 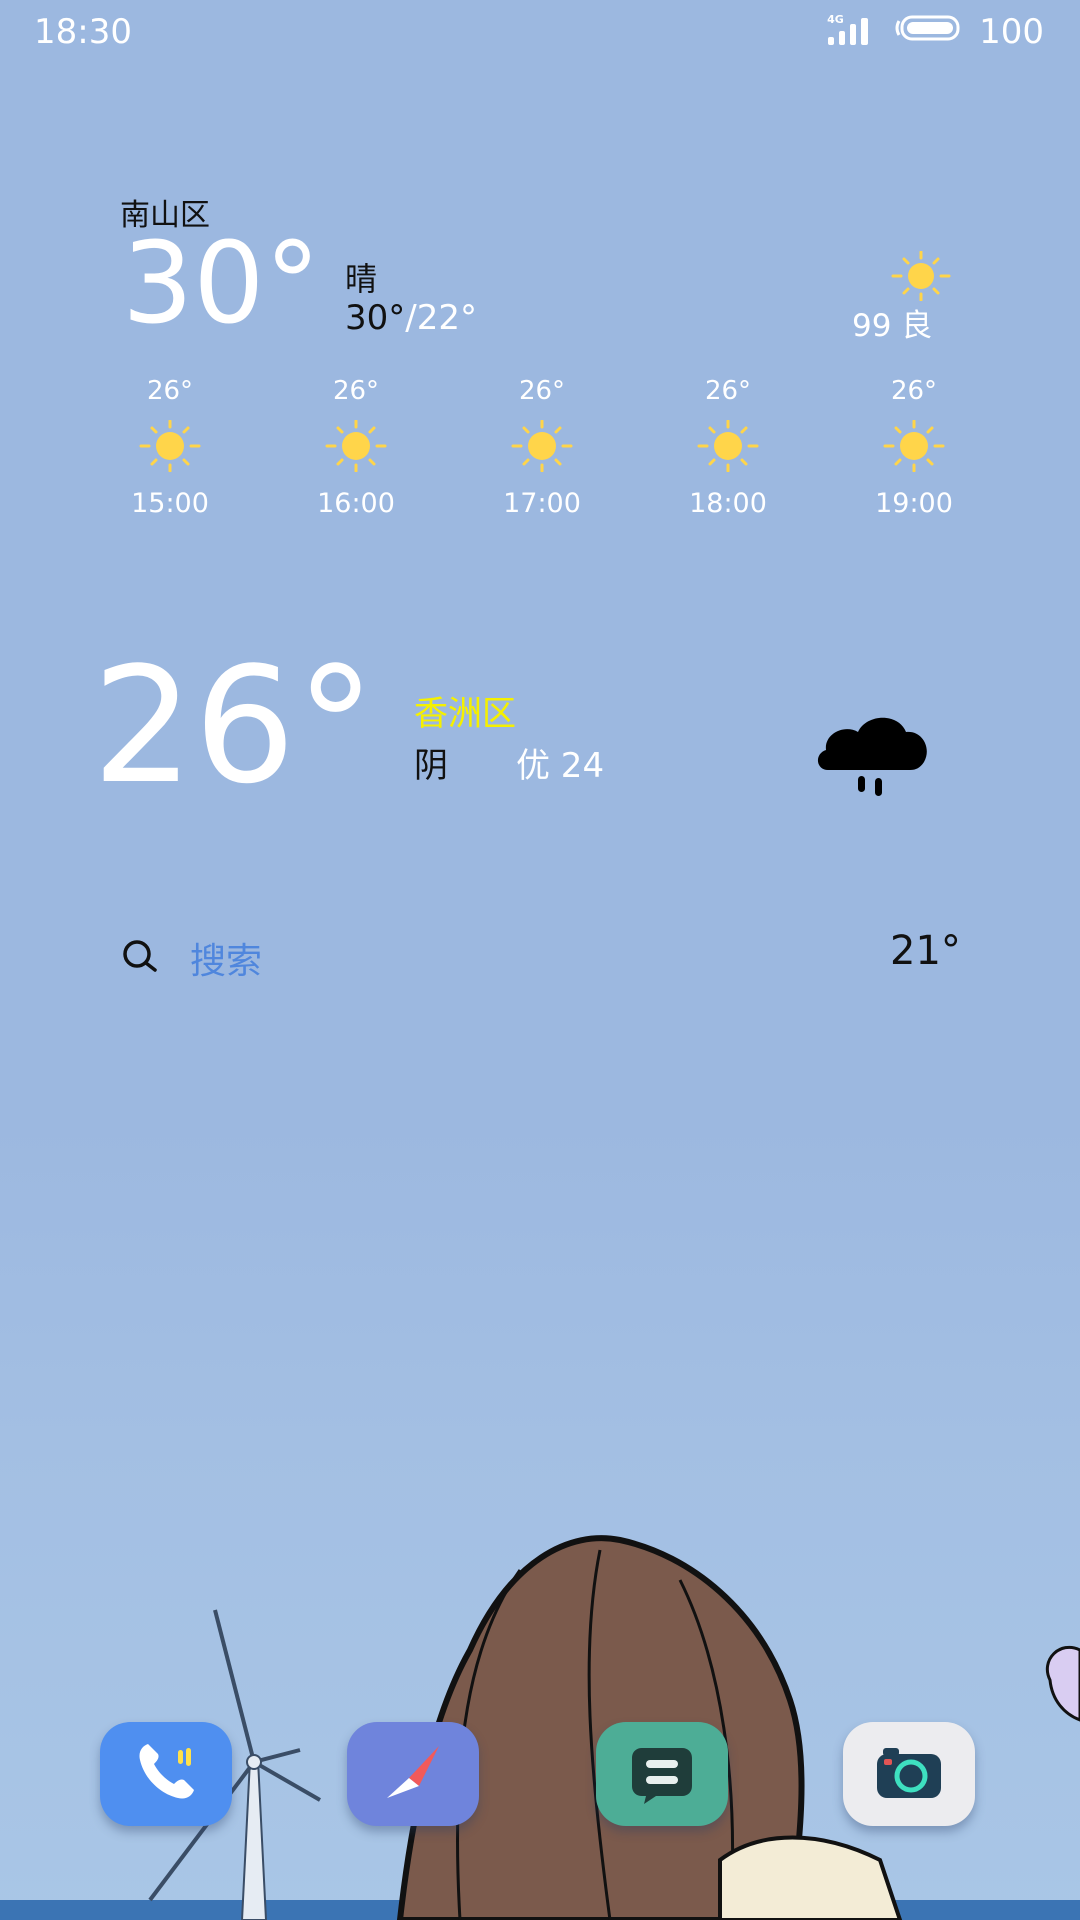 I want to click on hourly-time: 18:00, so click(x=728, y=503).